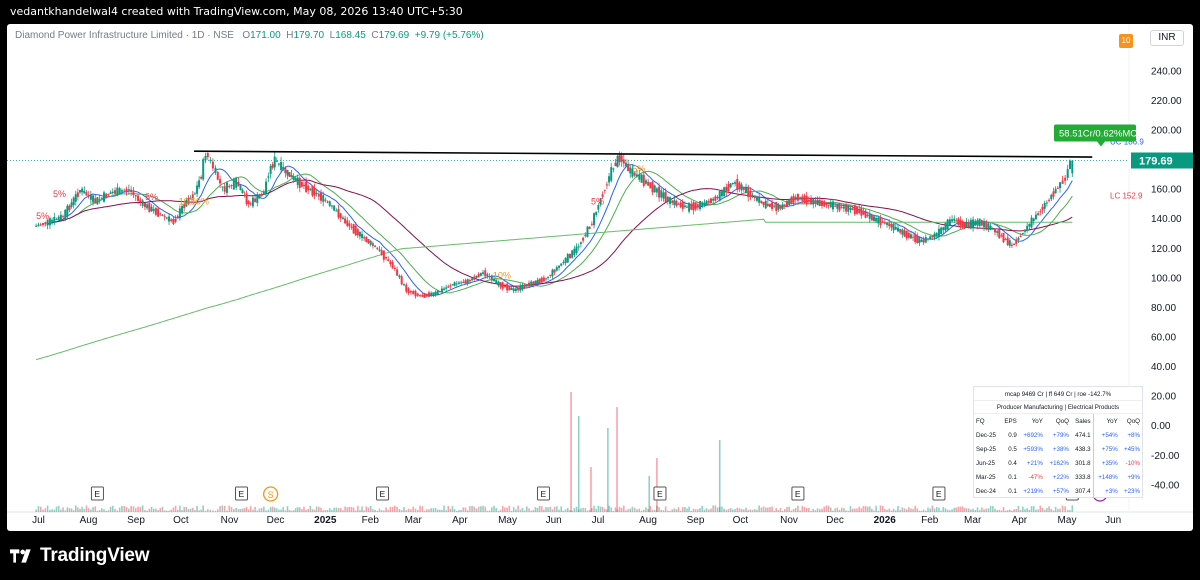  What do you see at coordinates (136, 520) in the screenshot?
I see `x-tick-label: Sep` at bounding box center [136, 520].